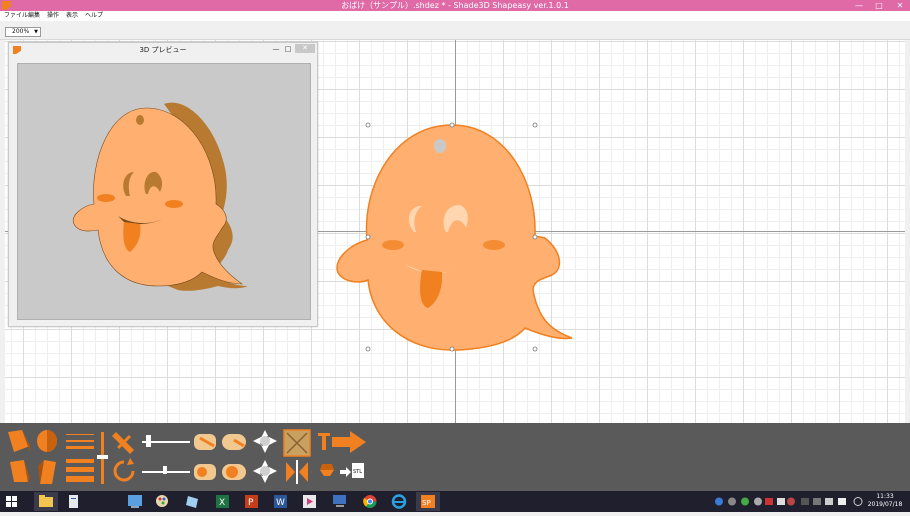 The width and height of the screenshot is (910, 516). What do you see at coordinates (102, 458) in the screenshot?
I see `vertical-slider` at bounding box center [102, 458].